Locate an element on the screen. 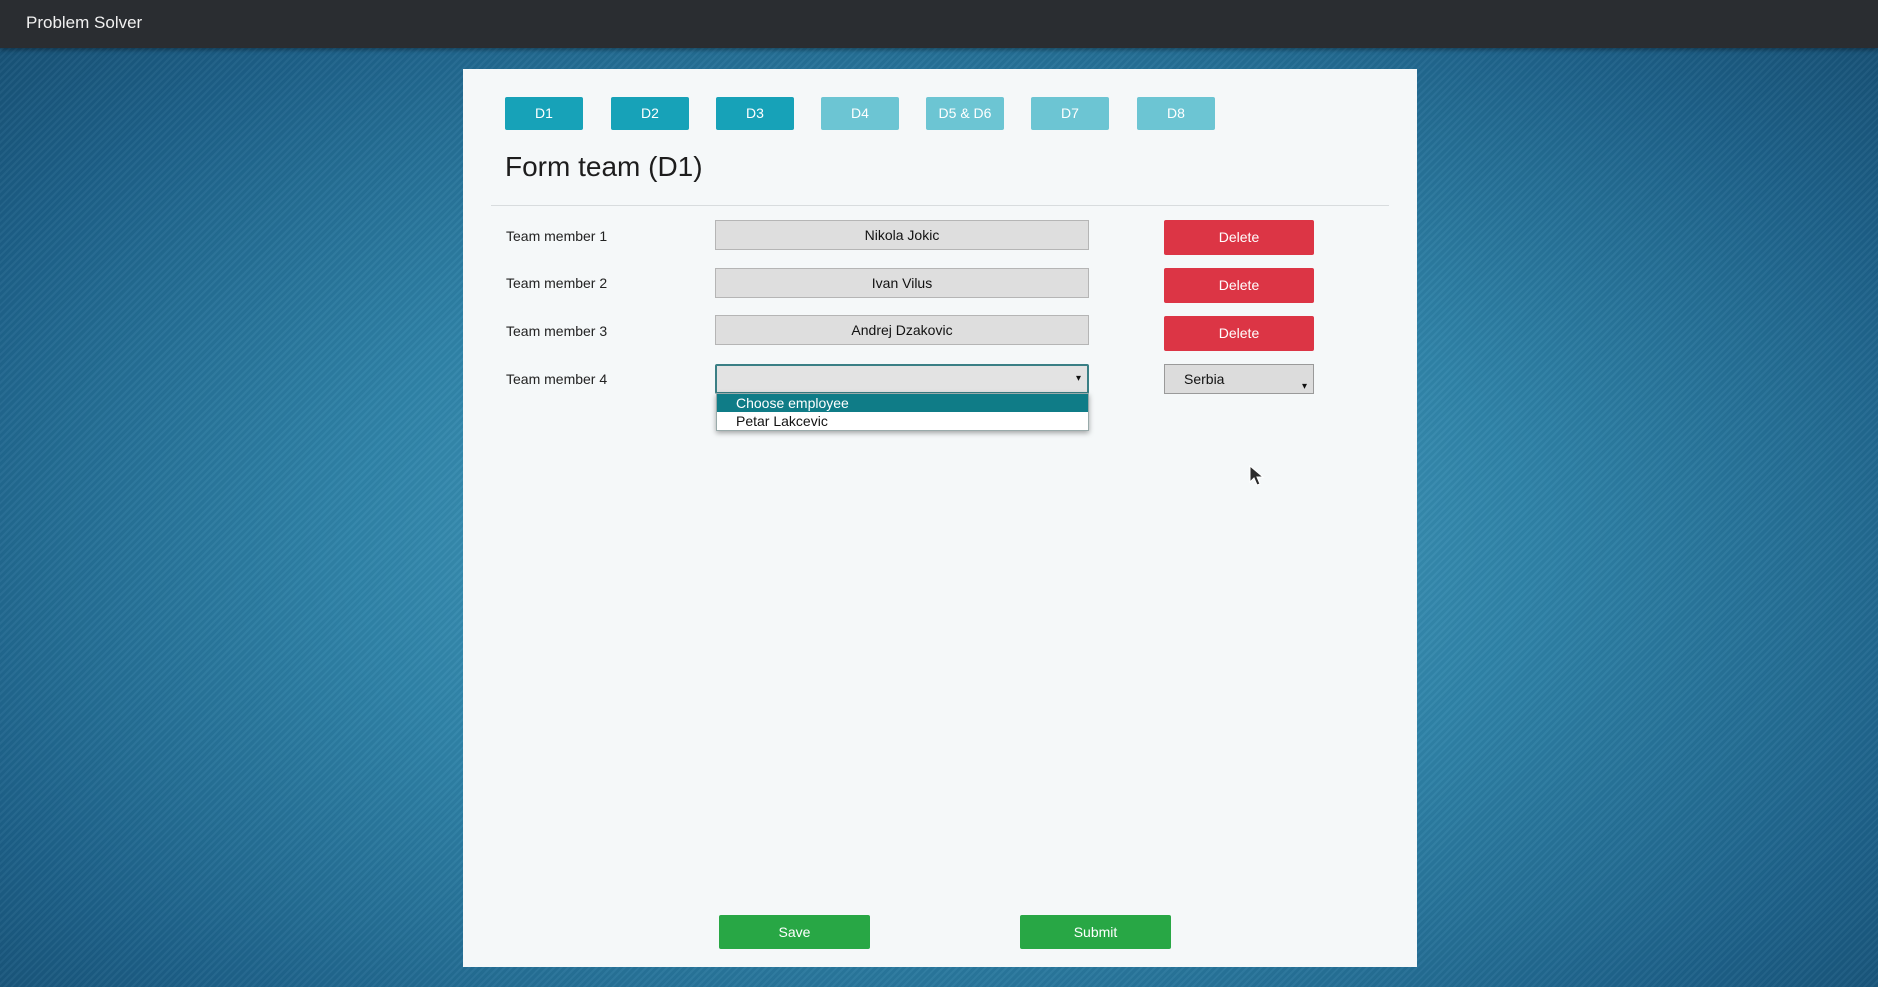 The image size is (1878, 987). top-navbar: Problem Solver is located at coordinates (939, 24).